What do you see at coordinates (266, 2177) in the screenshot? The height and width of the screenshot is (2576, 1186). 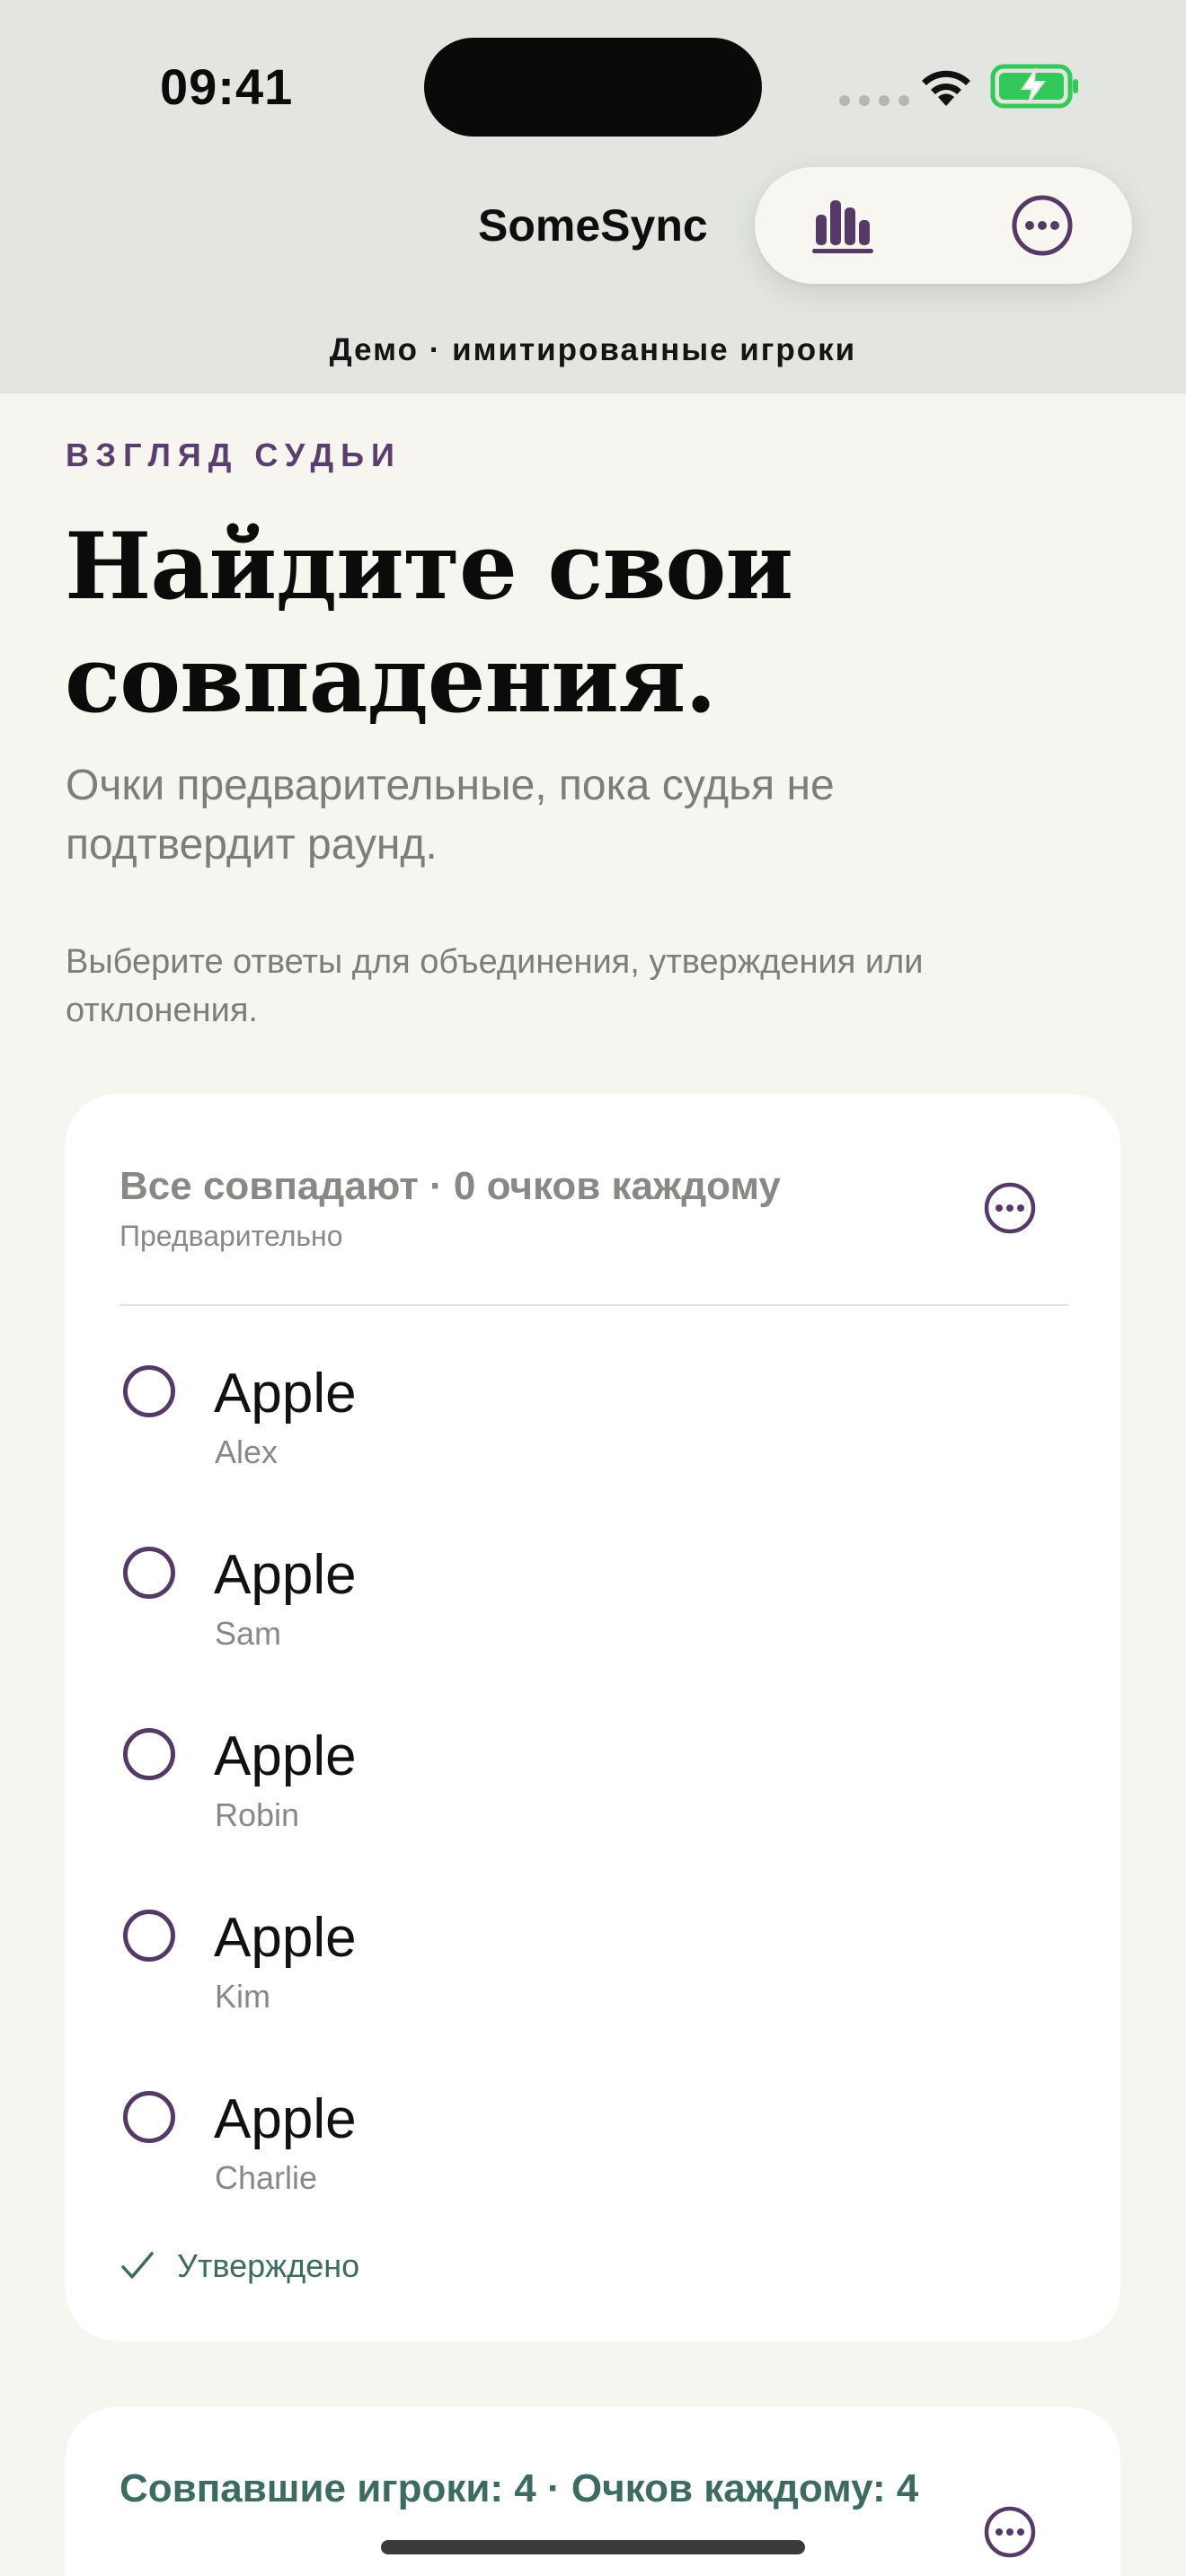 I see `answer-player: Charlie` at bounding box center [266, 2177].